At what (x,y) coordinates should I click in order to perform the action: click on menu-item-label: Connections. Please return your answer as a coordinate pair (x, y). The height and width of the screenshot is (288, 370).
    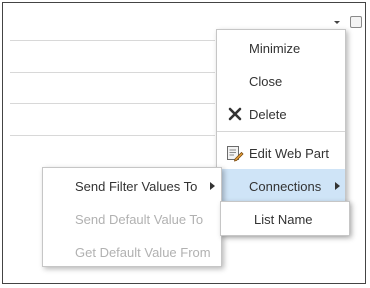
    Looking at the image, I should click on (285, 186).